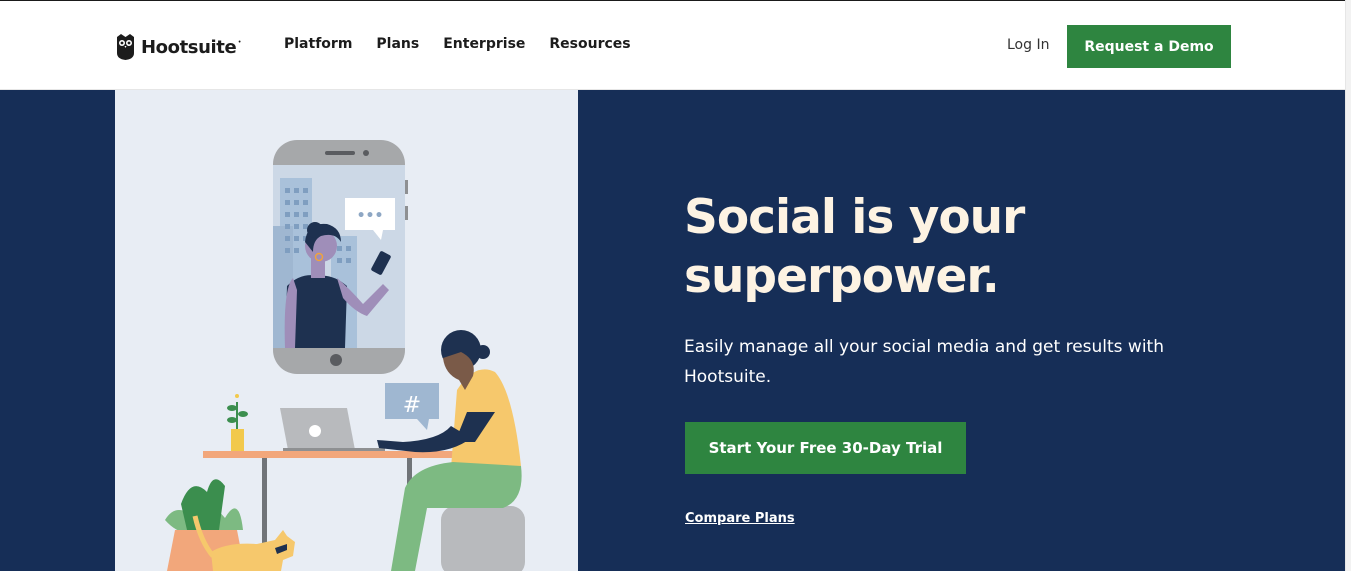 The image size is (1351, 571). I want to click on chat-bubble-dots: •••, so click(370, 216).